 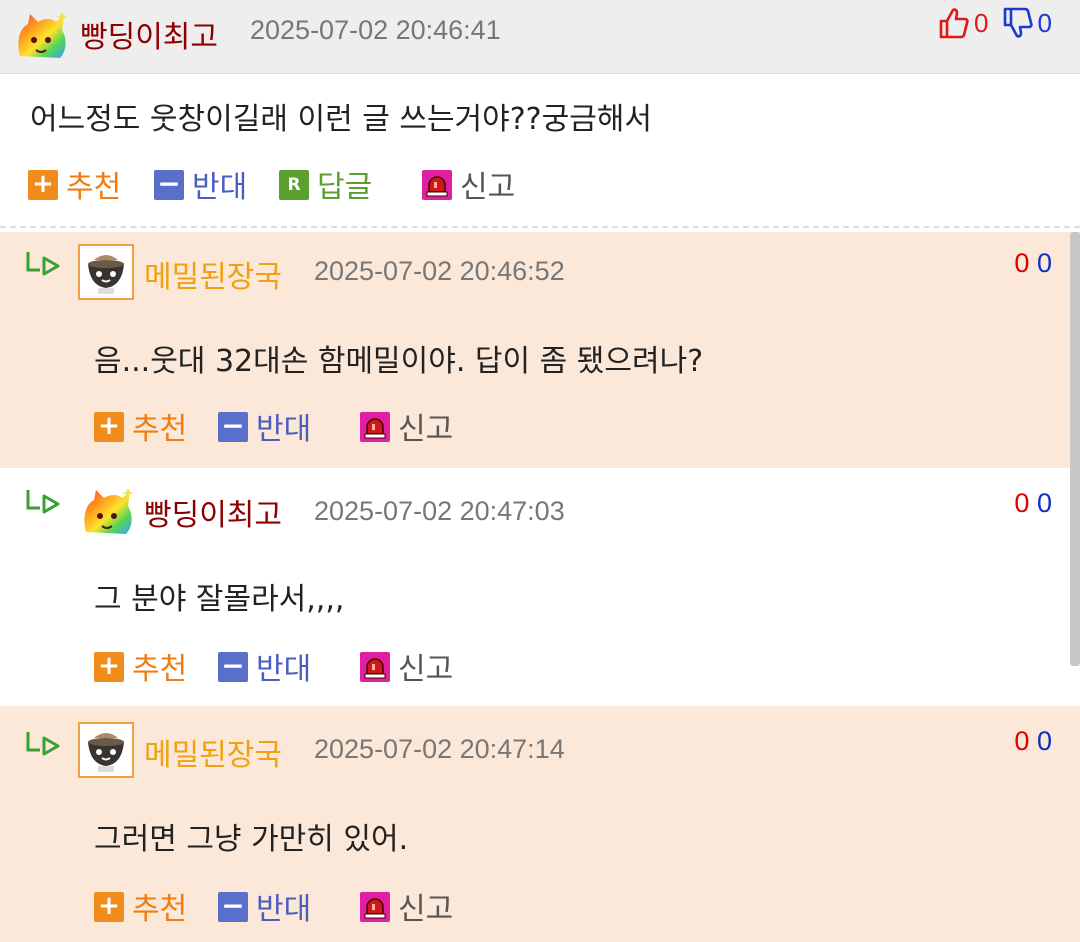 I want to click on comment-author: 빵딩이최고, so click(x=213, y=512).